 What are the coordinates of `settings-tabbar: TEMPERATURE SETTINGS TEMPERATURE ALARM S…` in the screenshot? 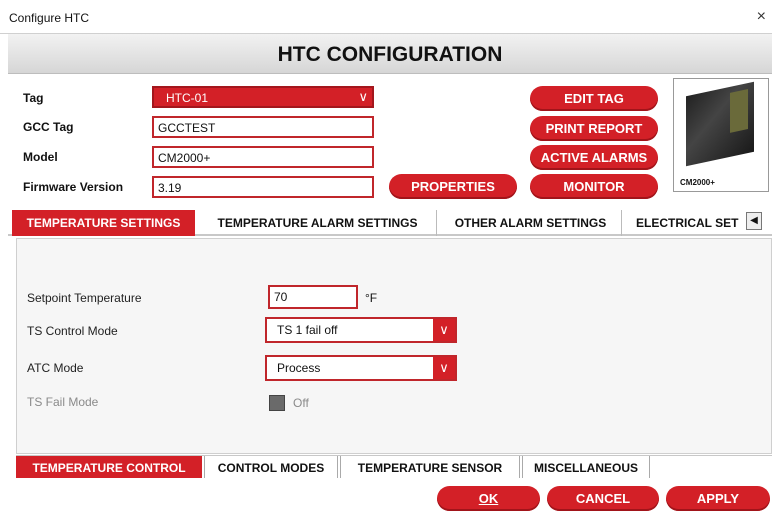 It's located at (390, 221).